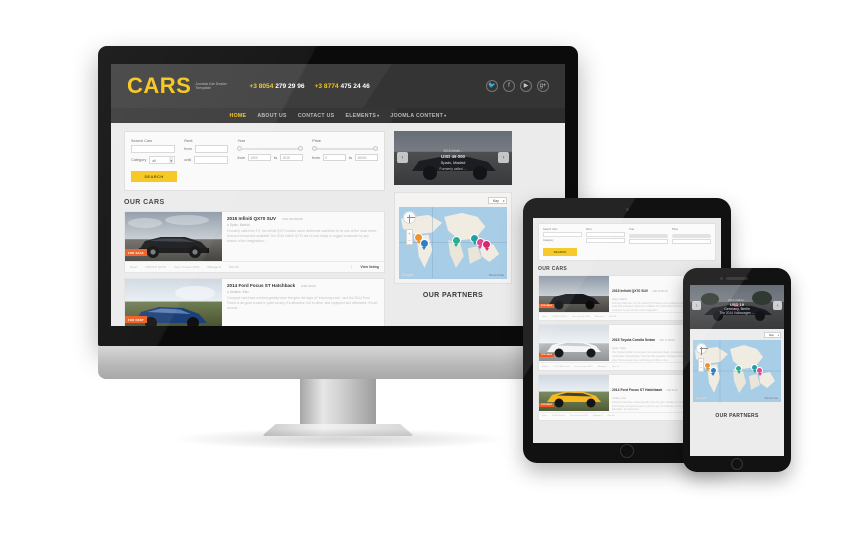 The width and height of the screenshot is (860, 543). I want to click on rent-until-label: until, so click(188, 160).